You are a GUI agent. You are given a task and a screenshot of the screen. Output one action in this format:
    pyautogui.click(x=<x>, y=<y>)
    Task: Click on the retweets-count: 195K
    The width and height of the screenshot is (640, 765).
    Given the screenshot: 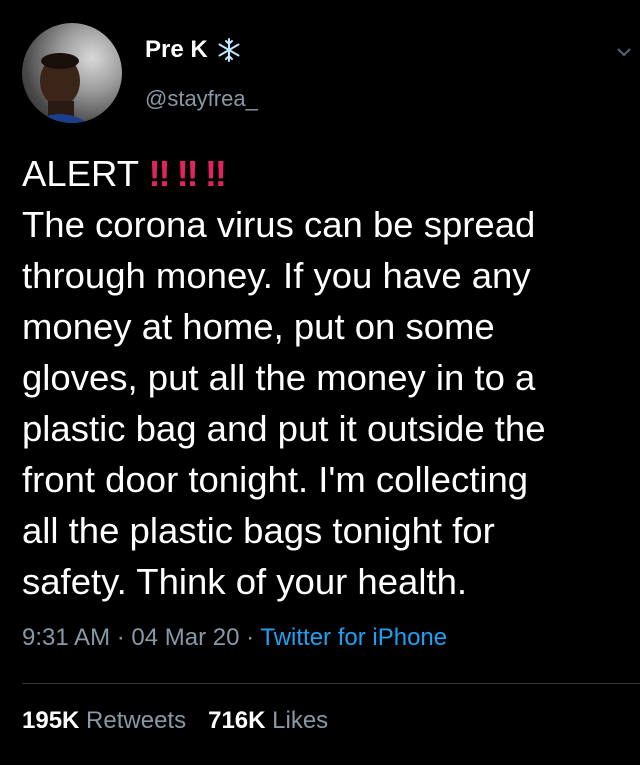 What is the action you would take?
    pyautogui.click(x=51, y=720)
    